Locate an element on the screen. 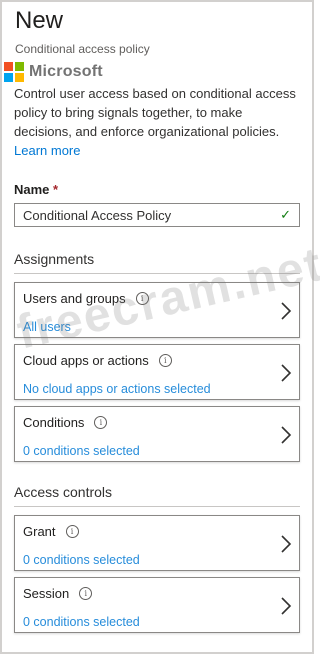  microsoft-logo-icon is located at coordinates (14, 72).